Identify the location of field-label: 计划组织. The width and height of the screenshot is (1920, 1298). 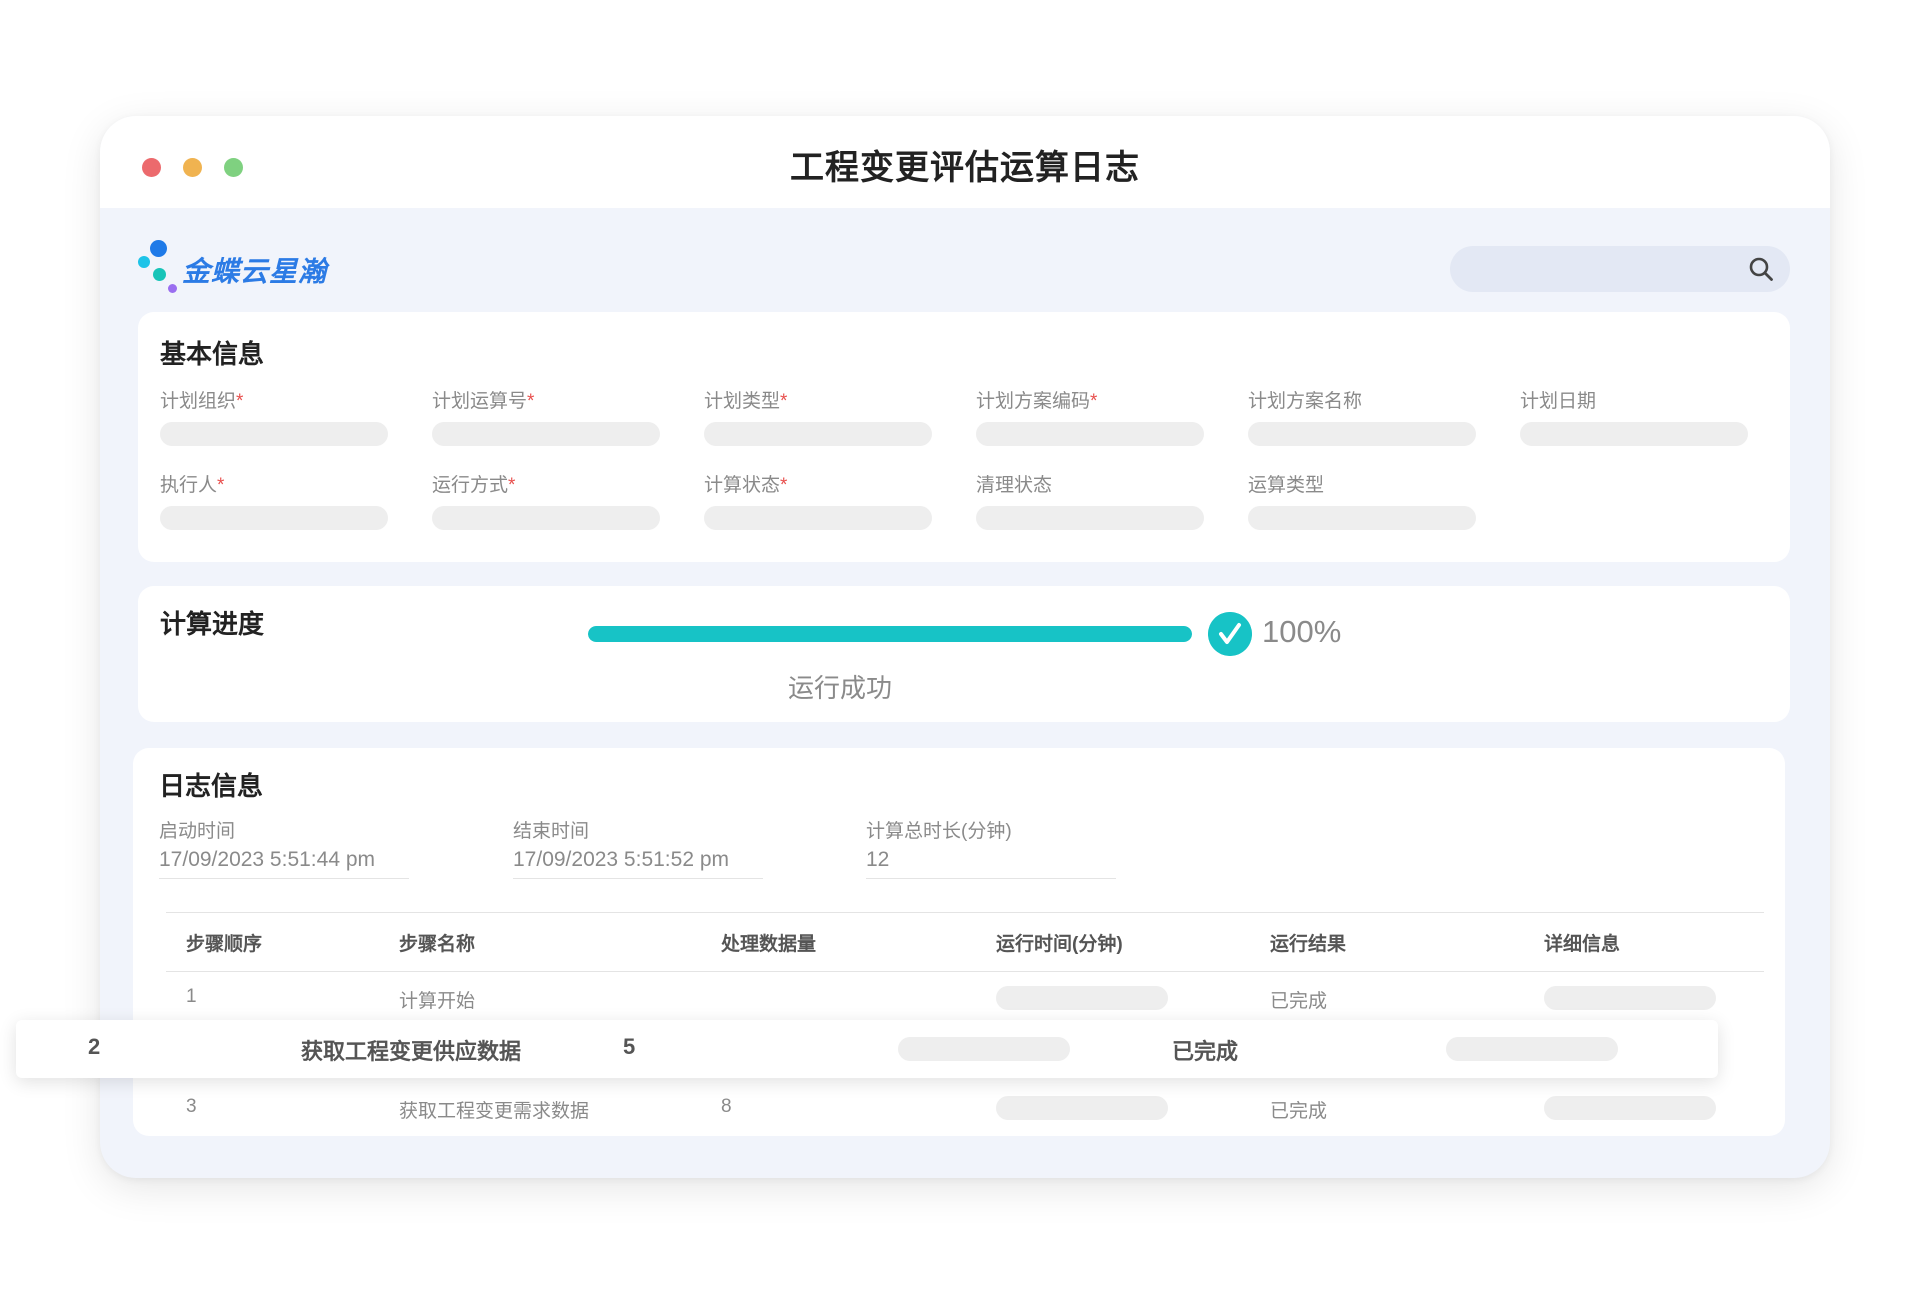
(198, 401).